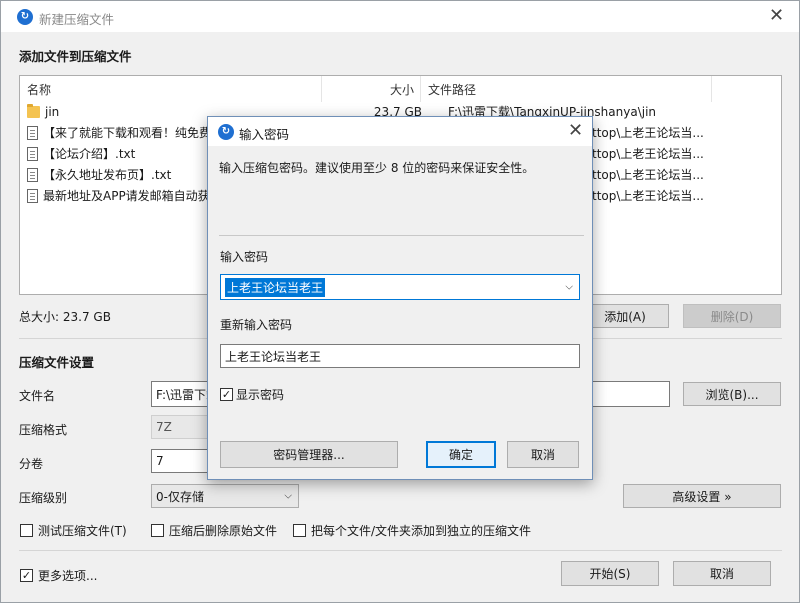 Image resolution: width=800 pixels, height=603 pixels. I want to click on dialog-titlebar: ↻ 输入密码 ✕, so click(400, 131).